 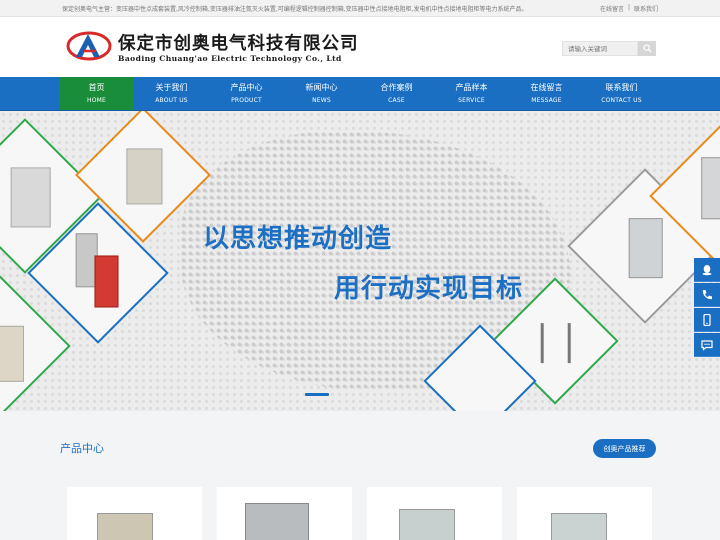 What do you see at coordinates (321, 100) in the screenshot?
I see `nav-label-en: NEWS` at bounding box center [321, 100].